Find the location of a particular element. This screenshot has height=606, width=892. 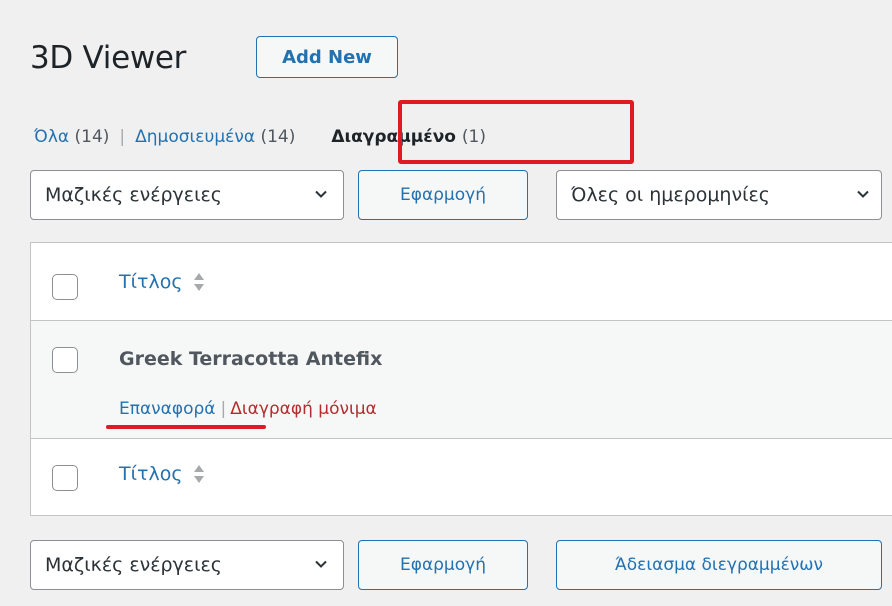

annotation-highlight-box is located at coordinates (516, 132).